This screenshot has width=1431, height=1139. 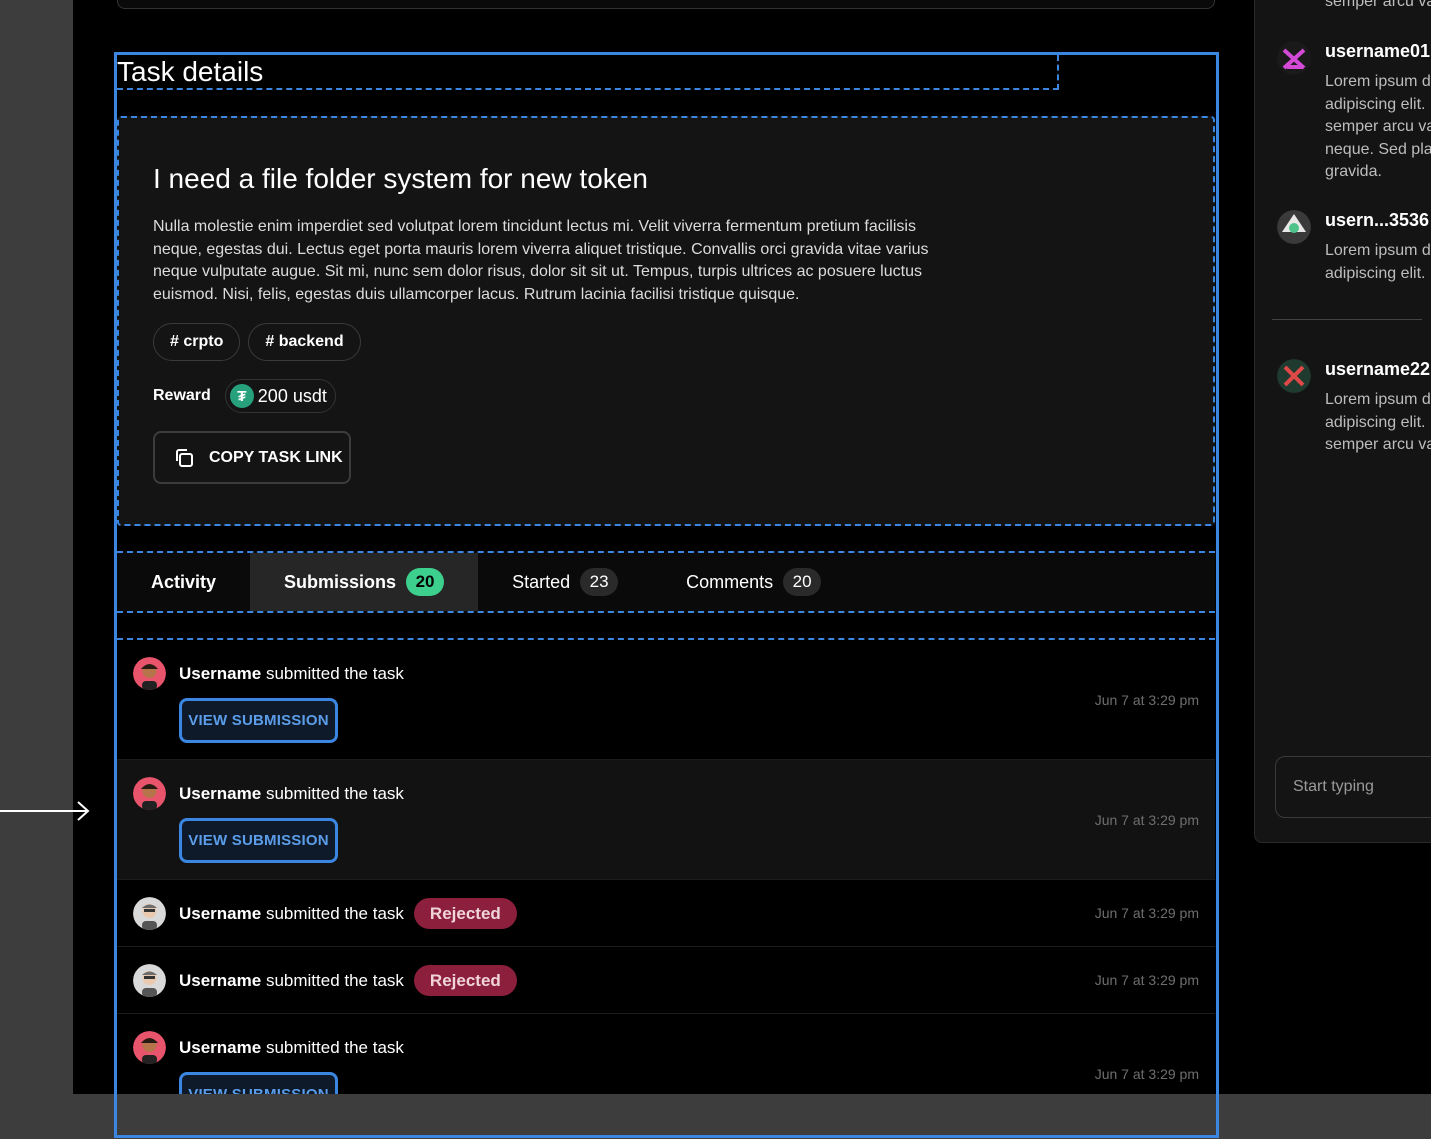 What do you see at coordinates (184, 458) in the screenshot?
I see `copy-icon` at bounding box center [184, 458].